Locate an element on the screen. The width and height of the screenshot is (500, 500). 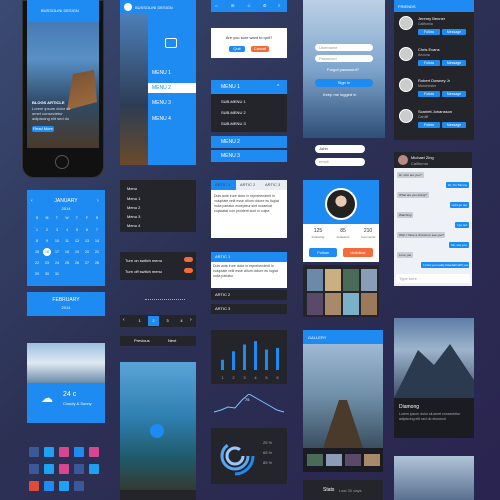
read-more-button: Read More is located at coordinates (43, 129).